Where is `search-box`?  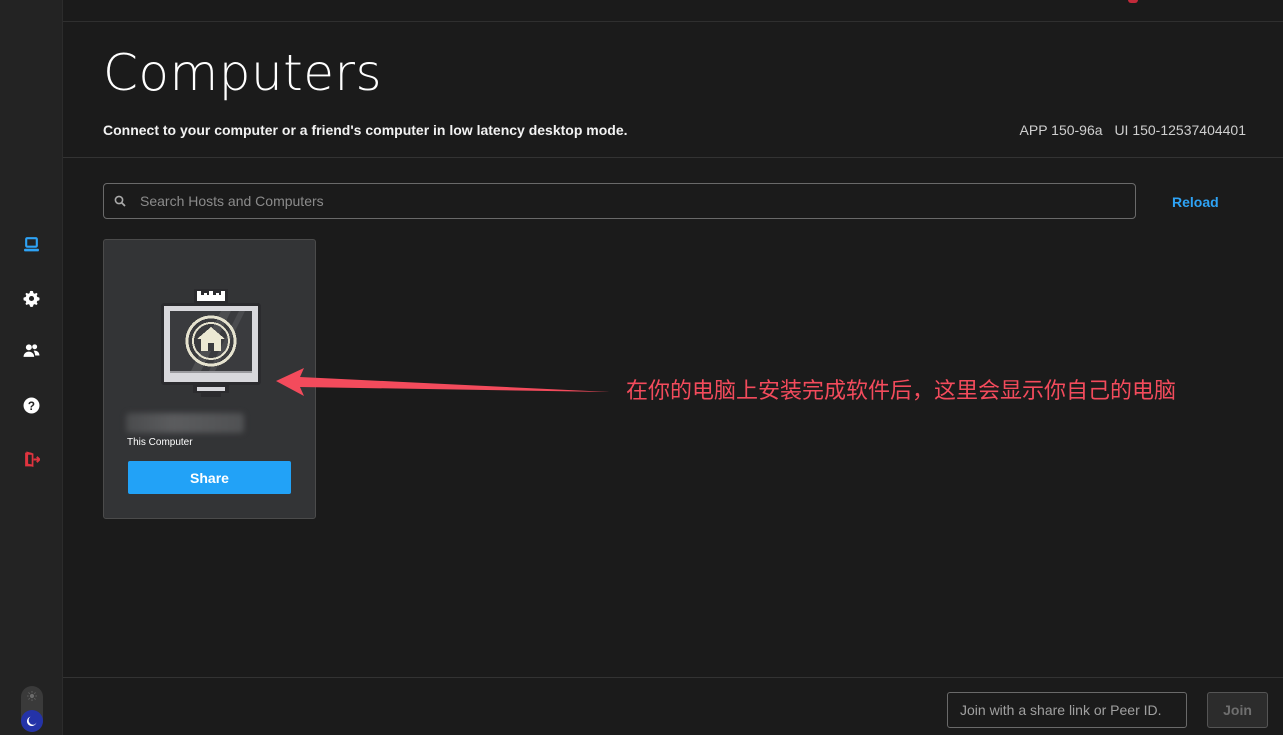 search-box is located at coordinates (619, 201).